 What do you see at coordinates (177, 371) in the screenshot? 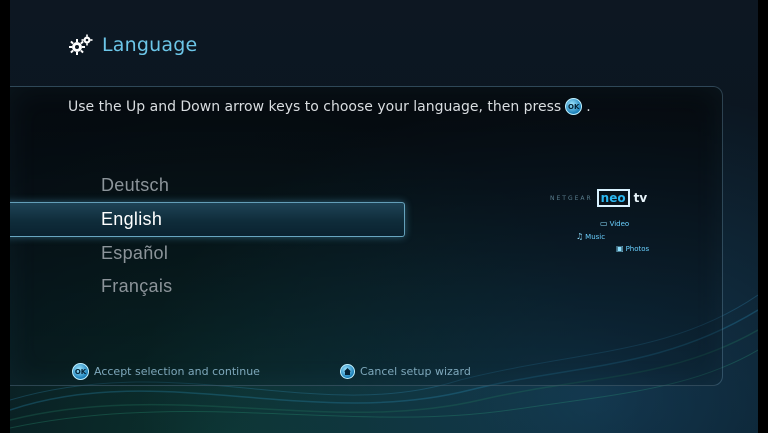
I see `accept-label: Accept selection and continue` at bounding box center [177, 371].